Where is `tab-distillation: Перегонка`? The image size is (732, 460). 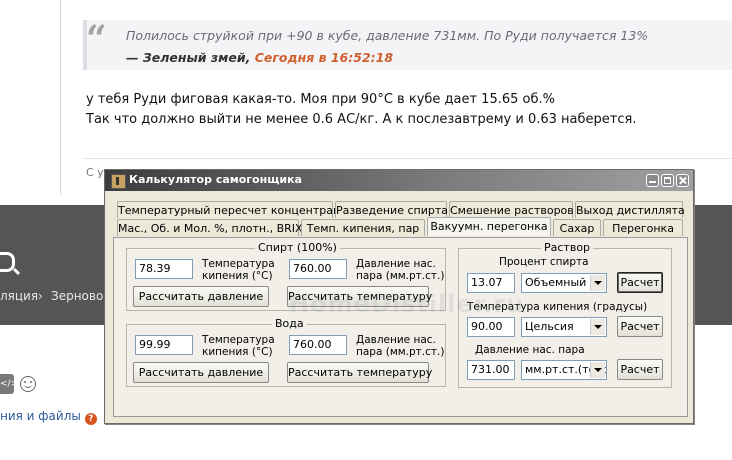 tab-distillation: Перегонка is located at coordinates (643, 227).